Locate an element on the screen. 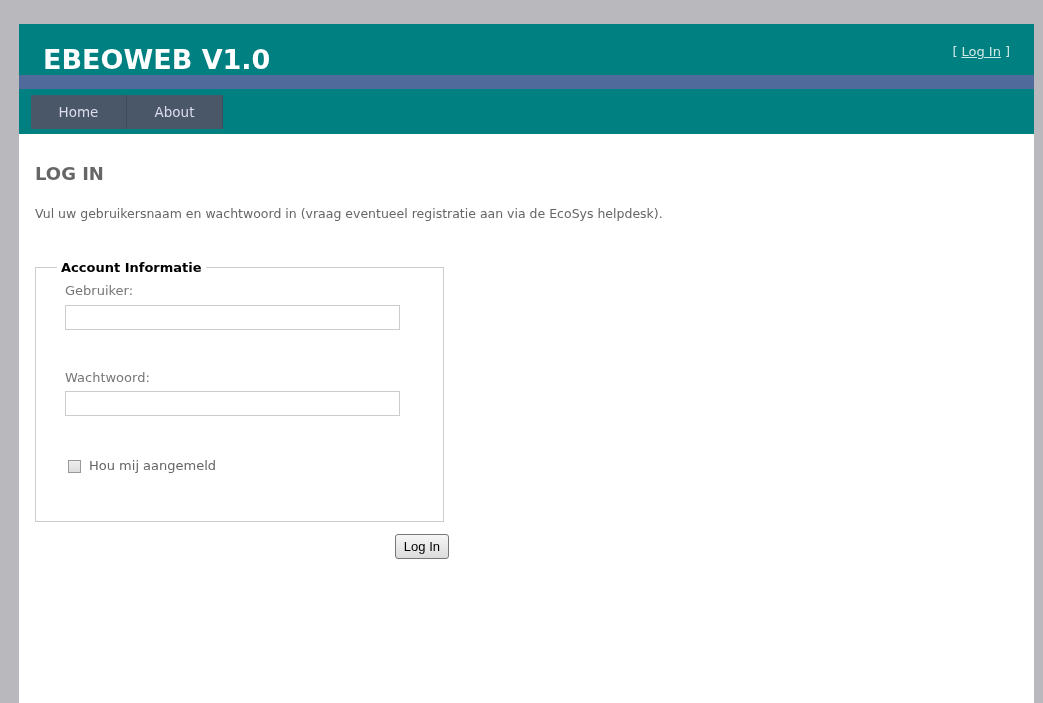 The image size is (1043, 703). intro-text: Vul uw gebruikersnaam en wachtwoord in (vraag eventueel registratie aan via de EcoSys helpdesk). is located at coordinates (349, 214).